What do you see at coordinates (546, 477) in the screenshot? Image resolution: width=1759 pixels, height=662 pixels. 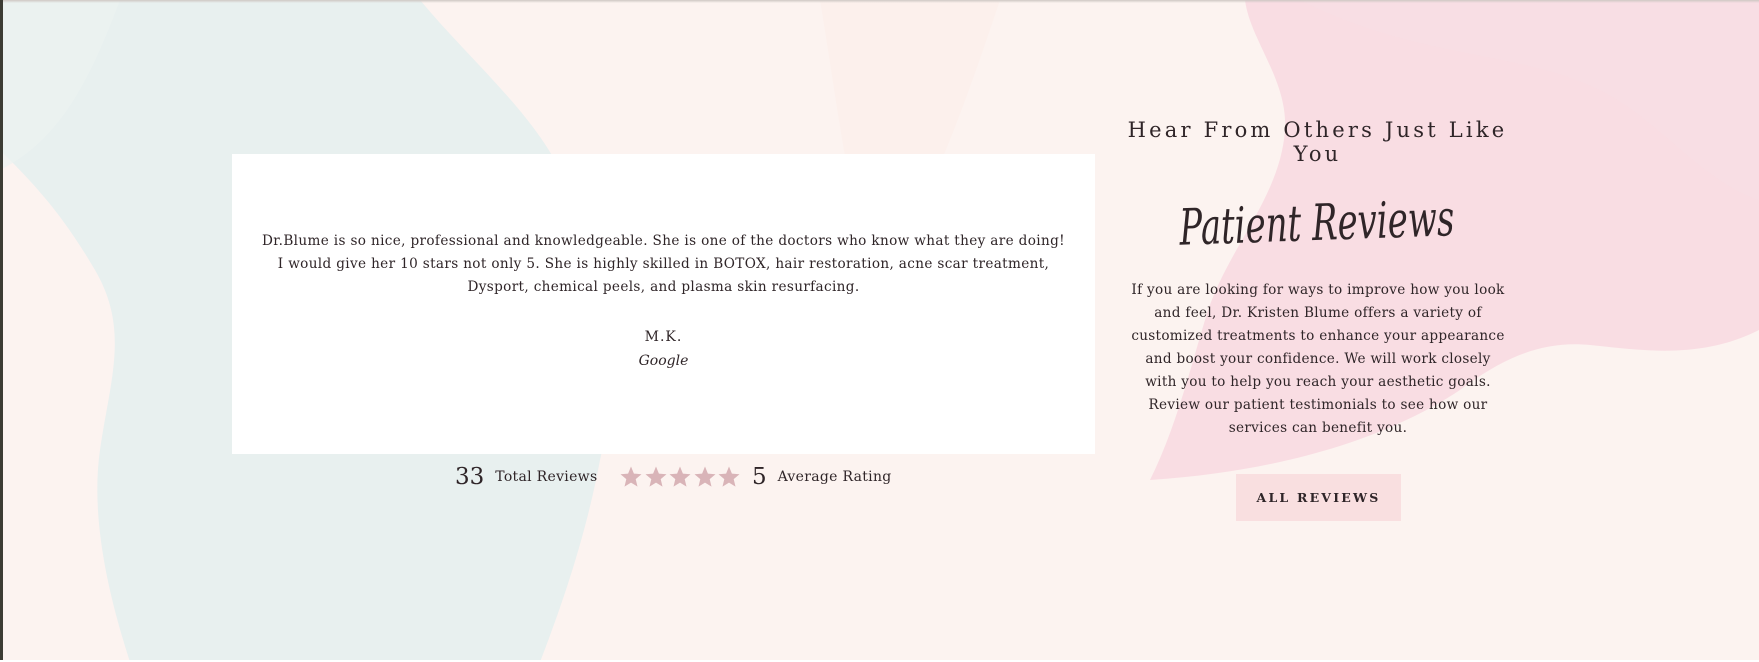 I see `total-reviews-label: Total Reviews` at bounding box center [546, 477].